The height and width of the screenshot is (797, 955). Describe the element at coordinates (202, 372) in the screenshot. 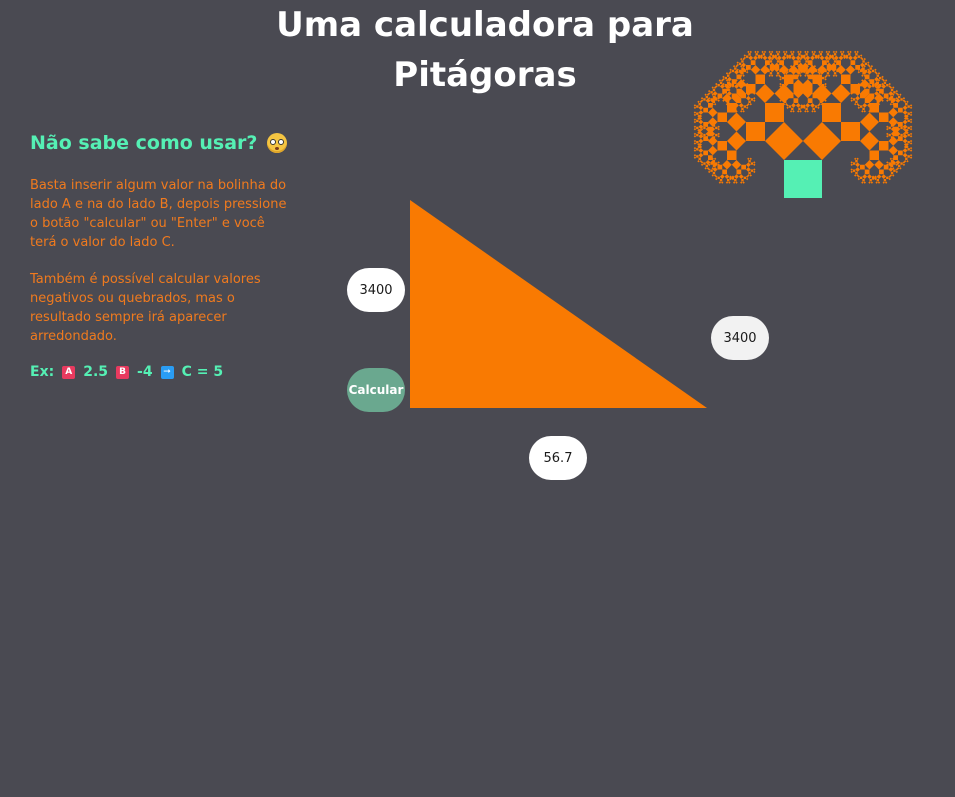

I see `example-result: C = 5` at that location.